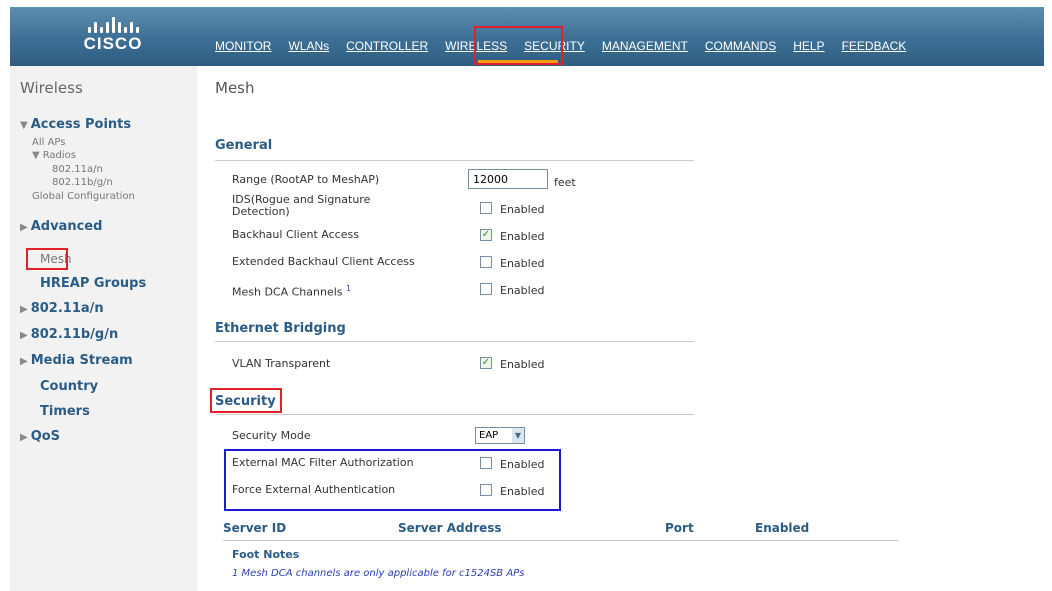 Image resolution: width=1052 pixels, height=591 pixels. I want to click on sidebar-item-country: Country, so click(69, 386).